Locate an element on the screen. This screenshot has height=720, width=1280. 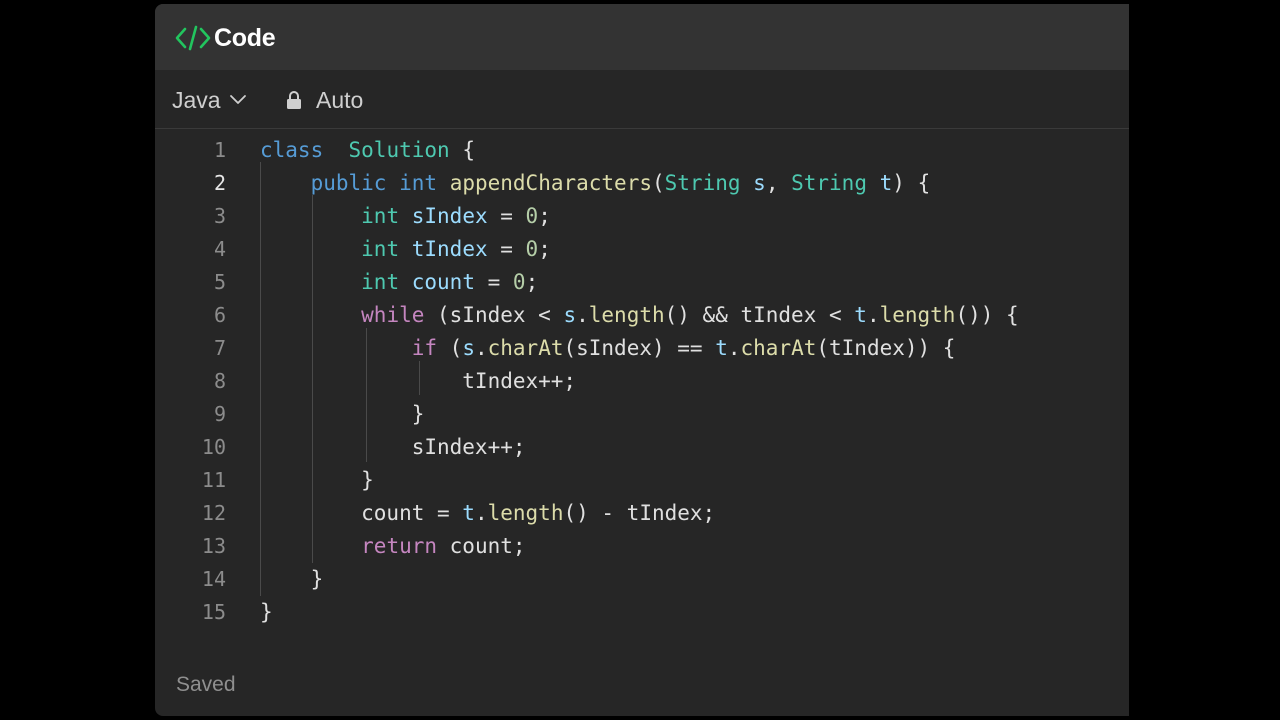
code-token: tIndex++; is located at coordinates (418, 381).